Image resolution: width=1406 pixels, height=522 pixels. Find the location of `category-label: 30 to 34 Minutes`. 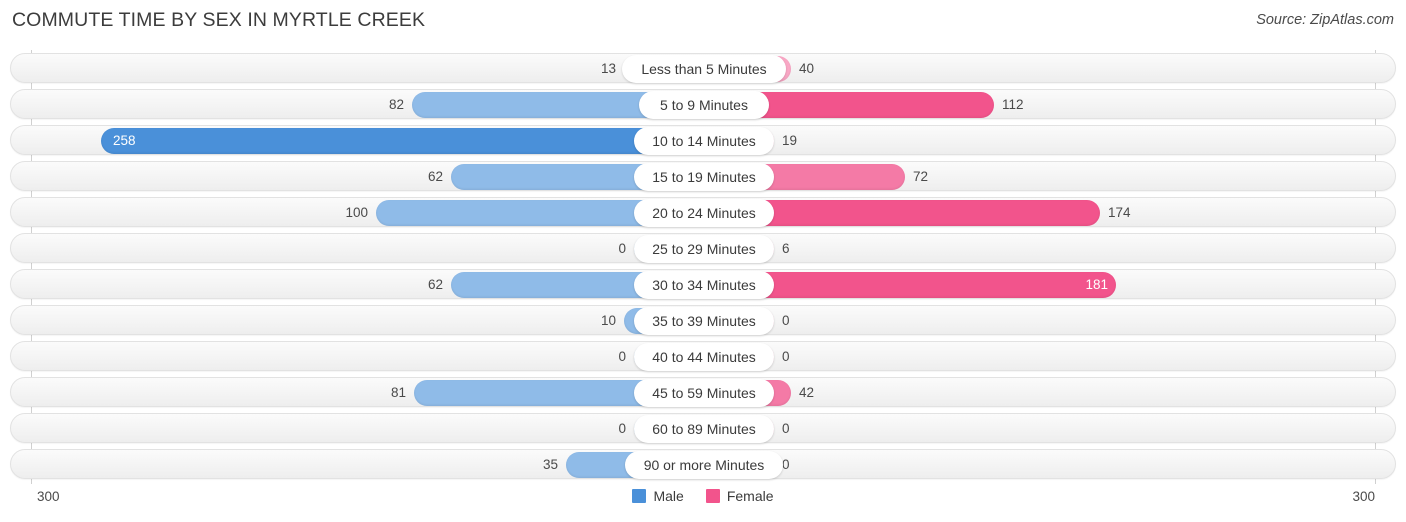

category-label: 30 to 34 Minutes is located at coordinates (704, 285).